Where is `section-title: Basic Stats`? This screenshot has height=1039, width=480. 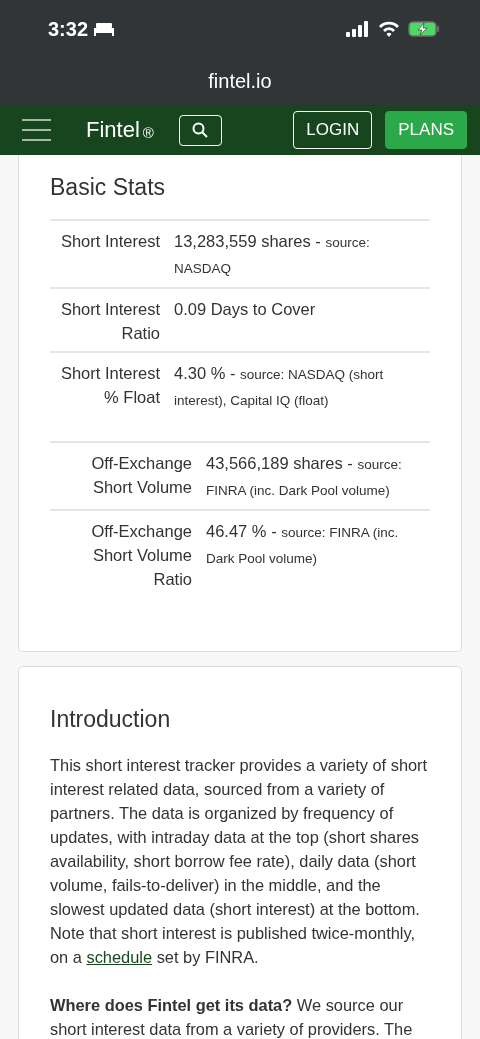 section-title: Basic Stats is located at coordinates (108, 187).